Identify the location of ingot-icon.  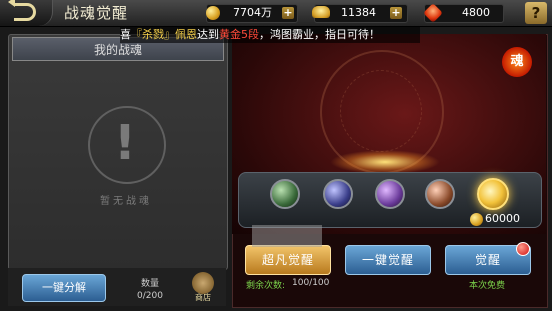
(321, 12).